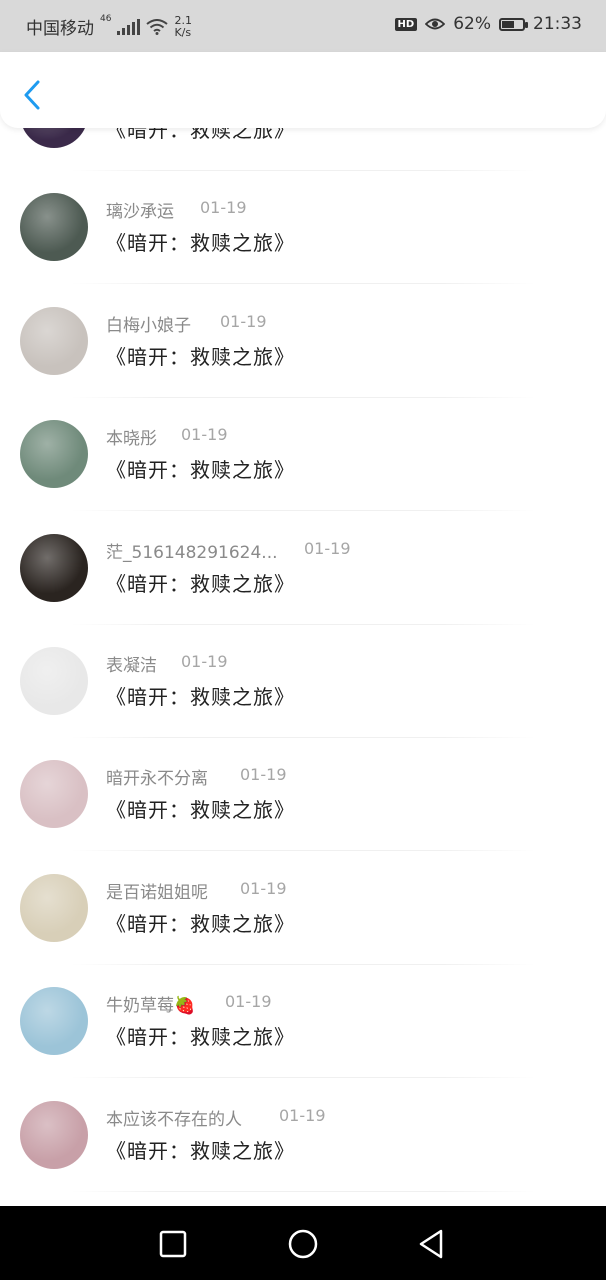  I want to click on list-item: 白梅小娘子 01-19 《暗开：救赎之旅》, so click(303, 341).